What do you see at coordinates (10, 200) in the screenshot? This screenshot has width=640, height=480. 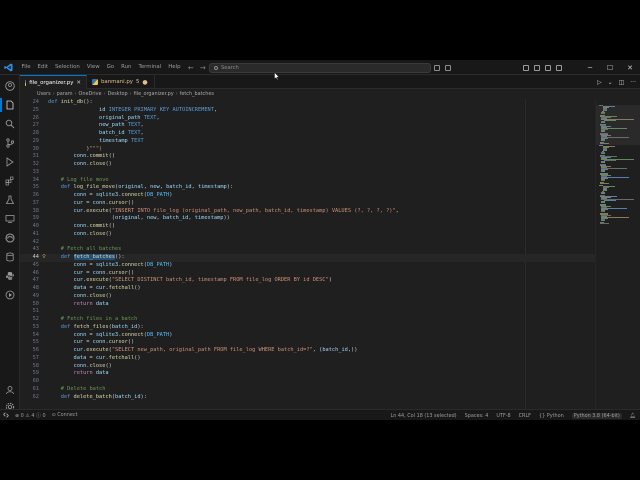 I see `testing-icon` at bounding box center [10, 200].